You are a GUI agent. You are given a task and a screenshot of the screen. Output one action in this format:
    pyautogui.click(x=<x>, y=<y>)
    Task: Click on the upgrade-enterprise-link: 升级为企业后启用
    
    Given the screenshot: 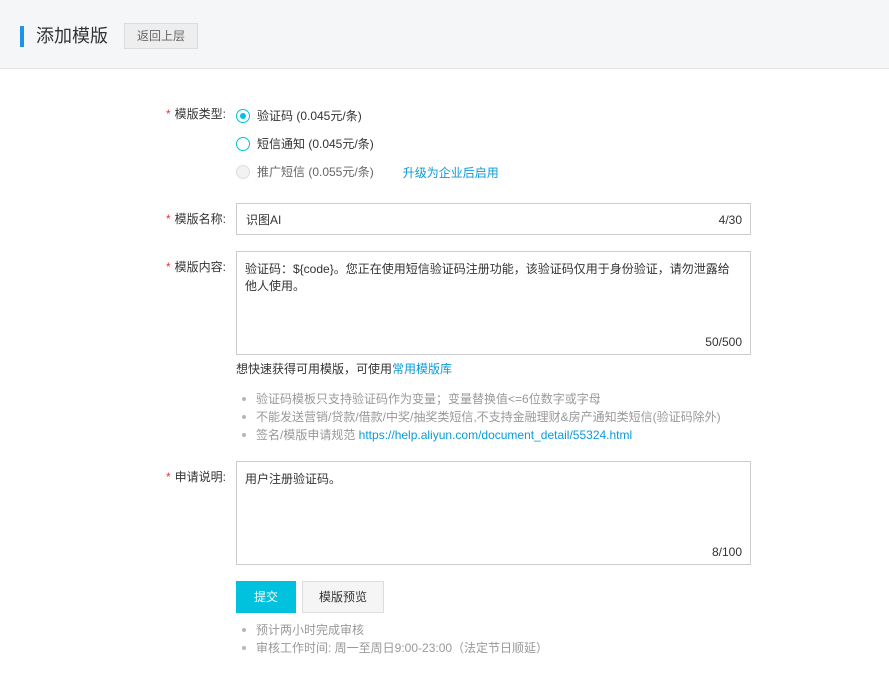 What is the action you would take?
    pyautogui.click(x=451, y=172)
    